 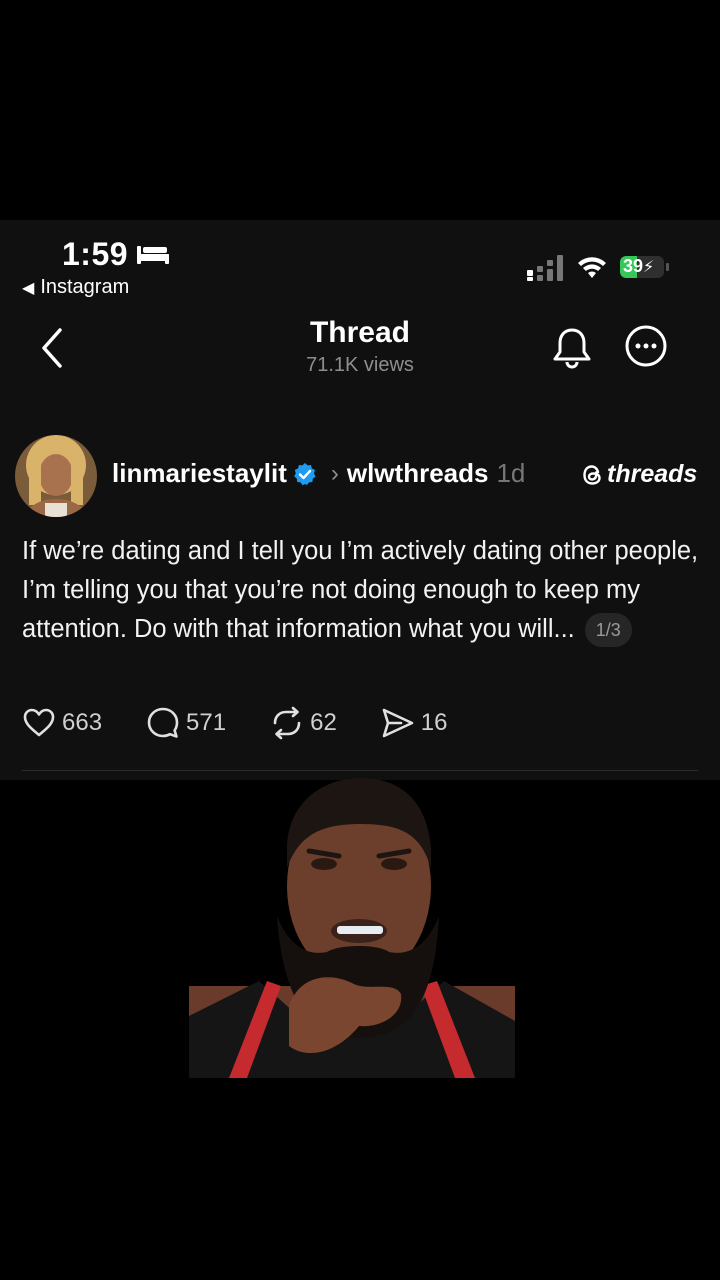 What do you see at coordinates (352, 928) in the screenshot?
I see `overlay-person-photo` at bounding box center [352, 928].